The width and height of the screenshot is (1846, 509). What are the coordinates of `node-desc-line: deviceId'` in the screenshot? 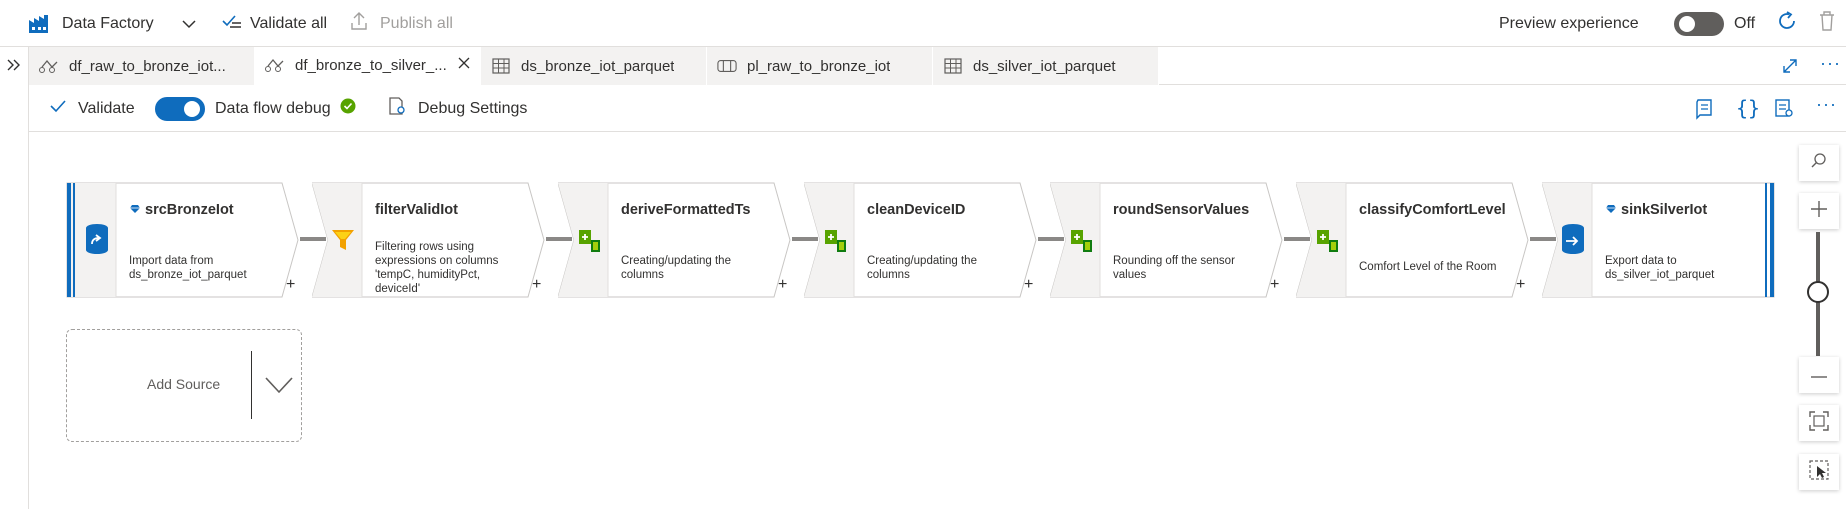 It's located at (398, 289).